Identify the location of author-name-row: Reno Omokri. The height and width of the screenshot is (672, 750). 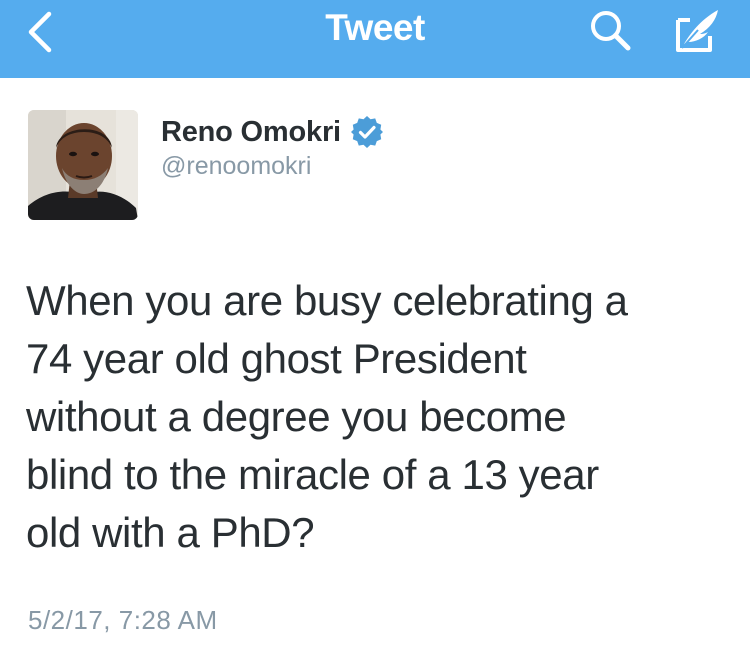
(272, 132).